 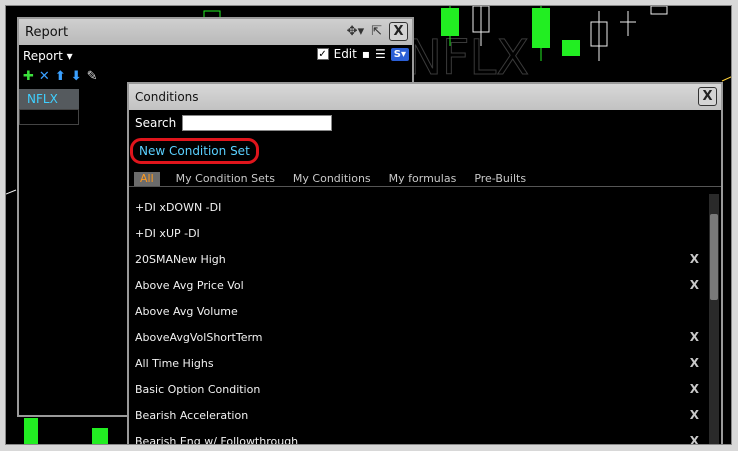 I want to click on condition-label: All Time Highs, so click(x=174, y=363).